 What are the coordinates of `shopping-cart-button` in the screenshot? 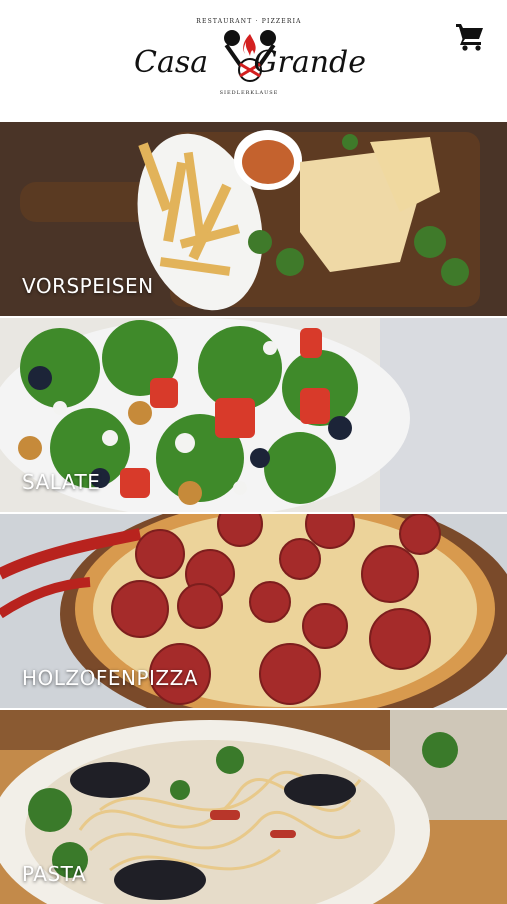 It's located at (470, 36).